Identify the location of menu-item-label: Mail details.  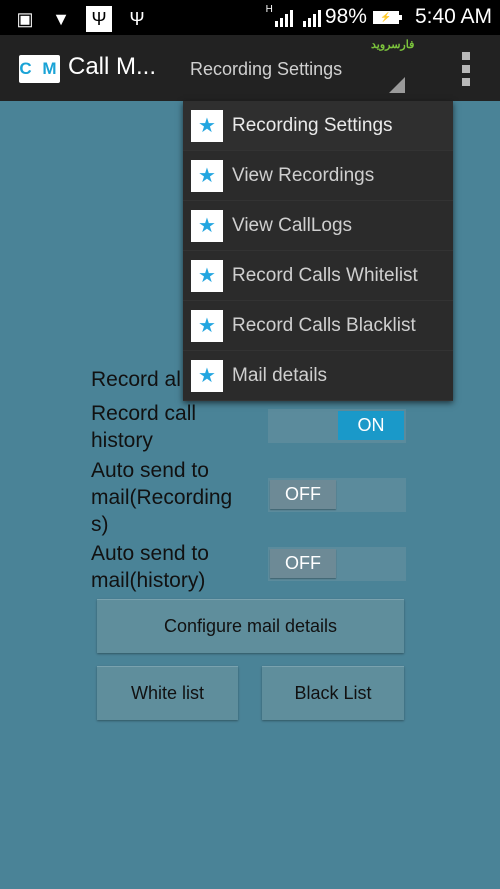
(280, 375).